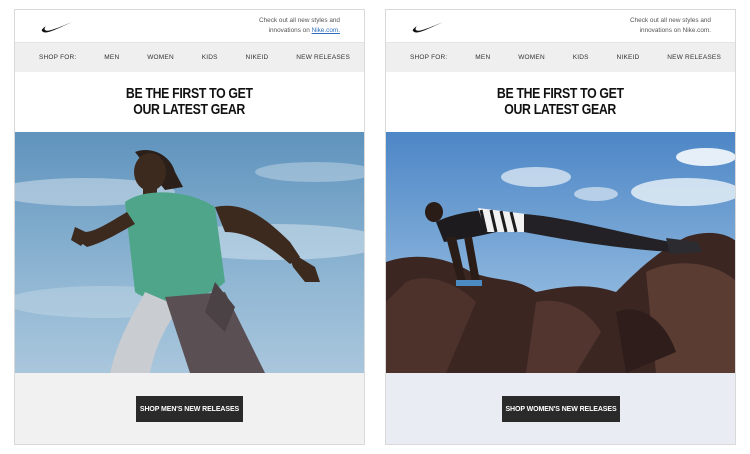  I want to click on cta-area: SHOP WOMEN'S NEW RELEASES, so click(560, 408).